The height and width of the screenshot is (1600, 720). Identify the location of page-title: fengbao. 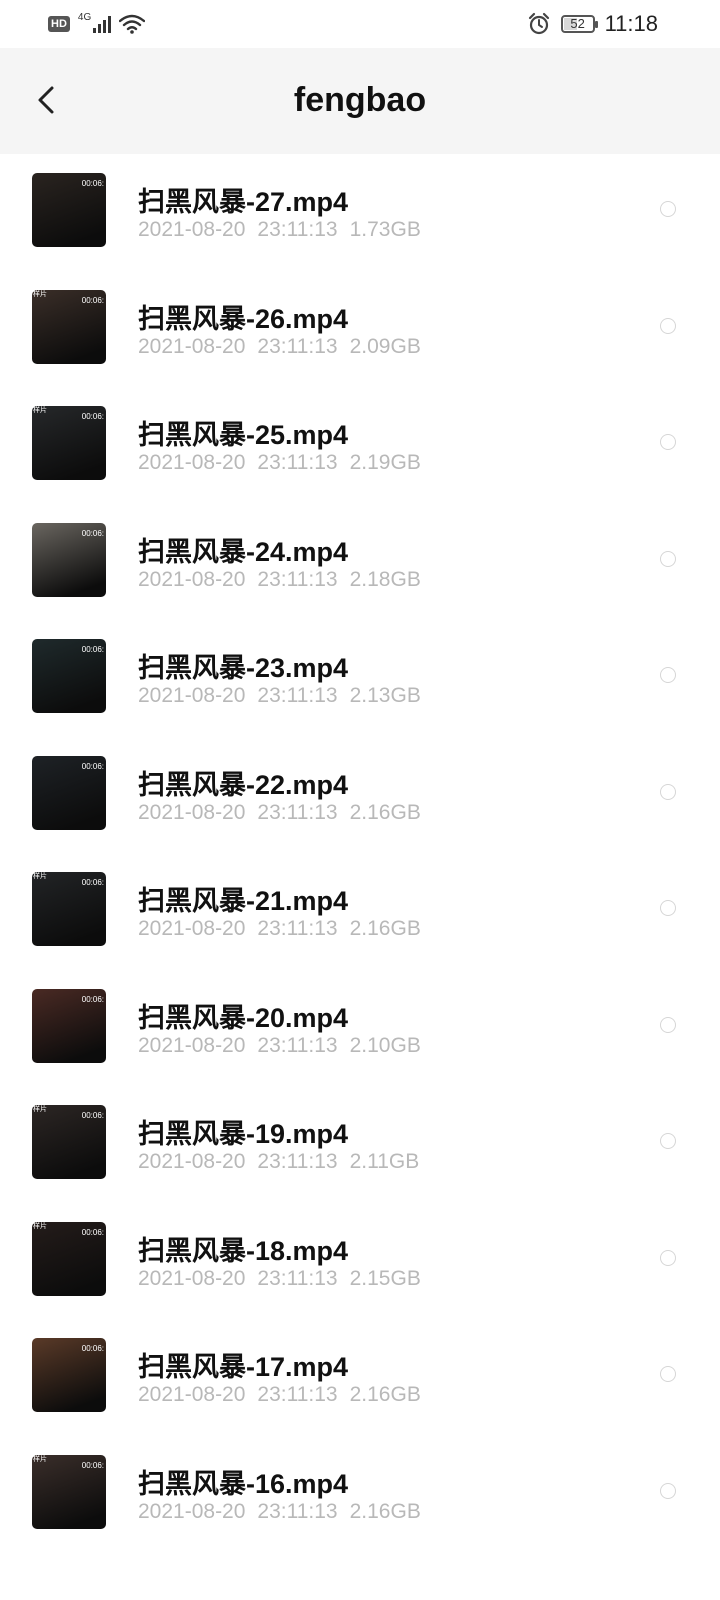
(360, 100).